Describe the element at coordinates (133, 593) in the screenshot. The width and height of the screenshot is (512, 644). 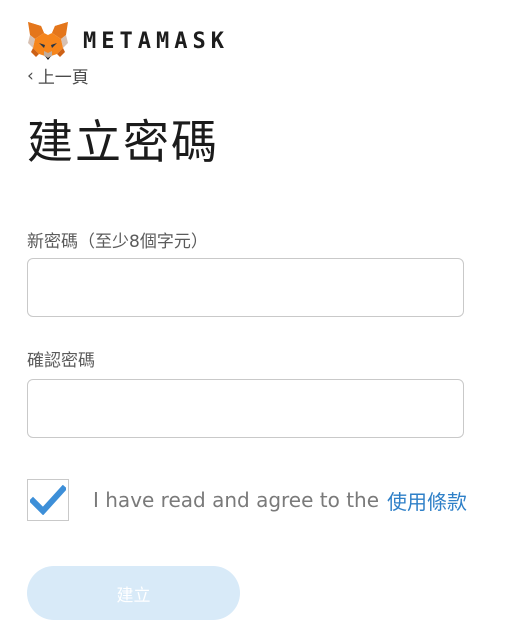
I see `create-button: 建立` at that location.